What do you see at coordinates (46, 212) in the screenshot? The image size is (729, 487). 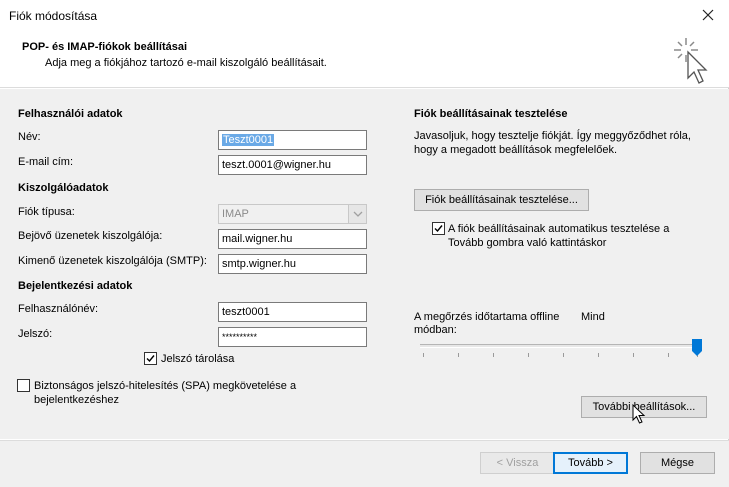 I see `account-type-label: Fiók típusa:` at bounding box center [46, 212].